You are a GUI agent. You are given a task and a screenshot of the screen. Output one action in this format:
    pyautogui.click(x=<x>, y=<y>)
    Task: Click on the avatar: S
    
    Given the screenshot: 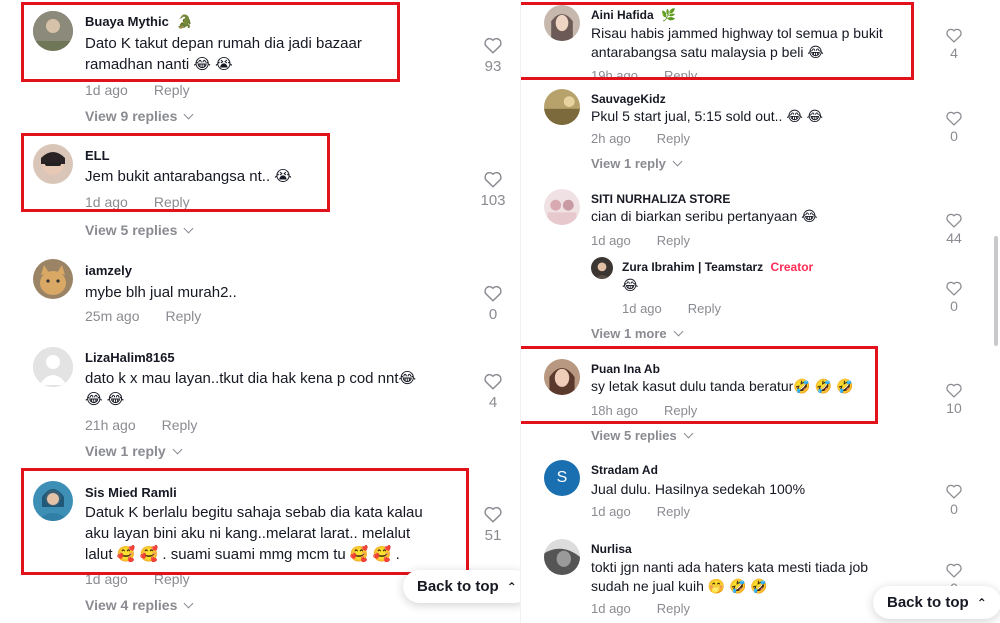 What is the action you would take?
    pyautogui.click(x=562, y=478)
    